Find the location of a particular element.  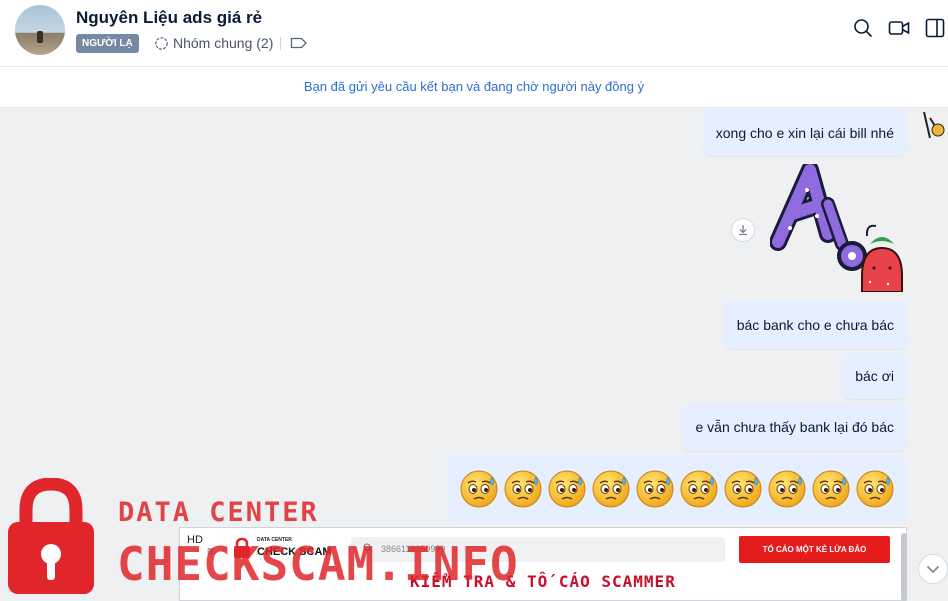

divider is located at coordinates (280, 43).